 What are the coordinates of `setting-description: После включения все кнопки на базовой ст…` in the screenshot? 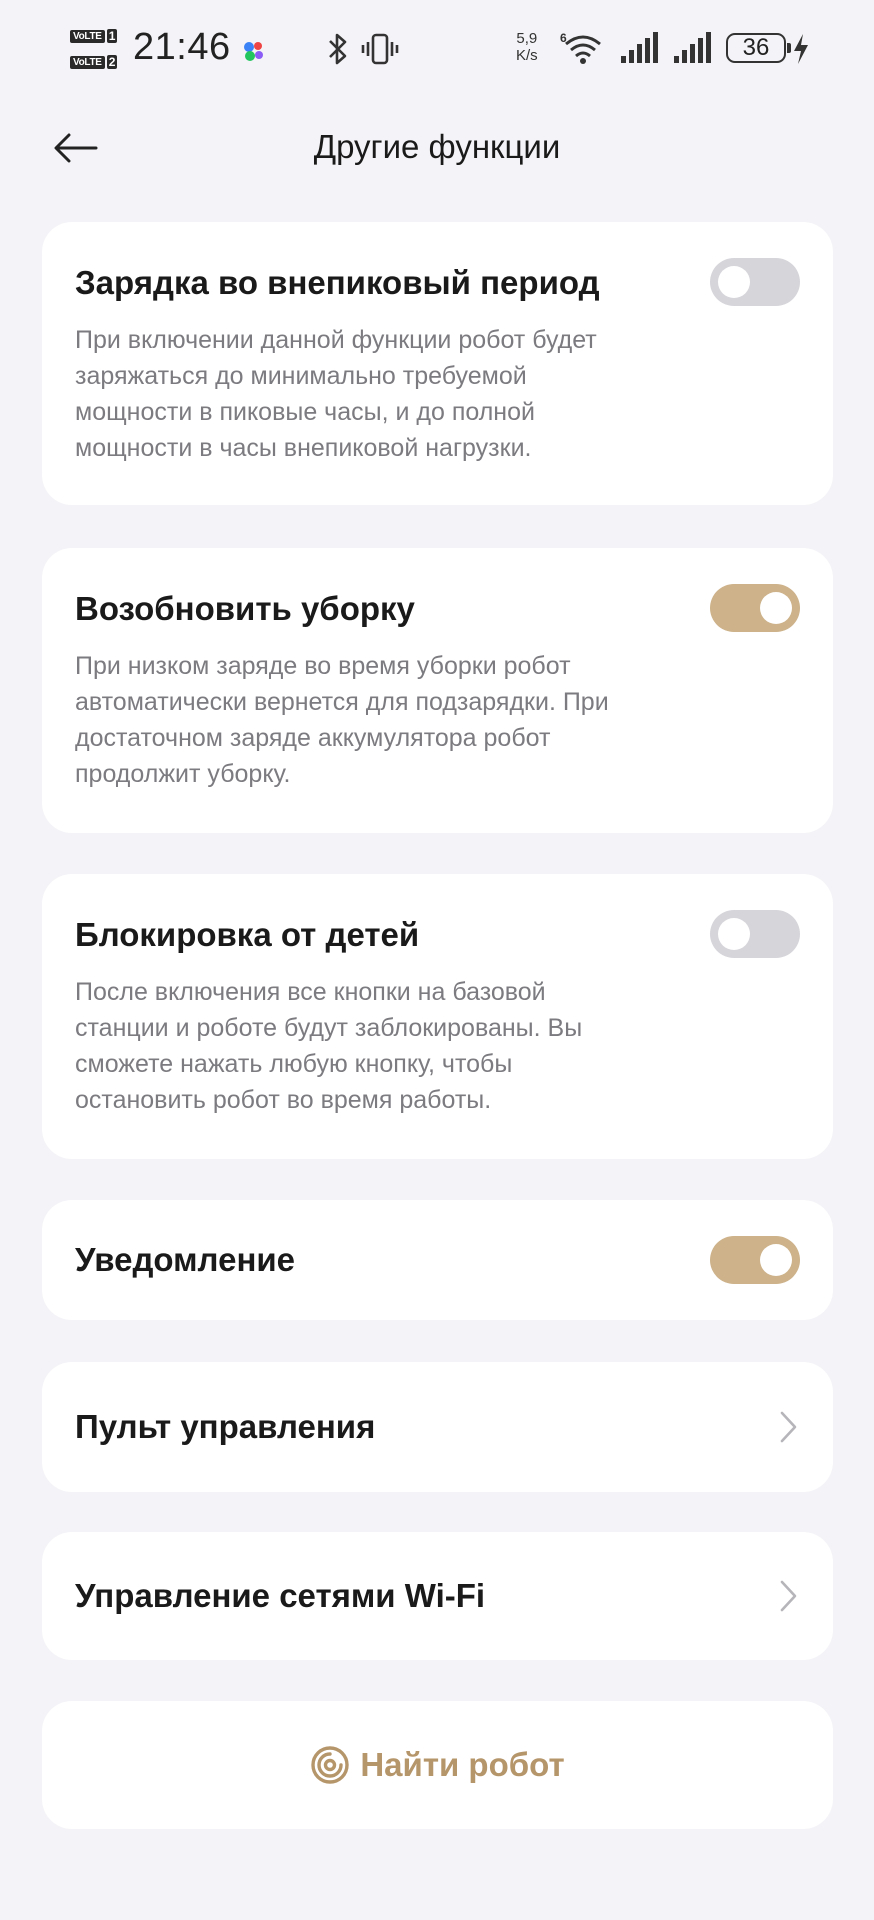 It's located at (329, 1046).